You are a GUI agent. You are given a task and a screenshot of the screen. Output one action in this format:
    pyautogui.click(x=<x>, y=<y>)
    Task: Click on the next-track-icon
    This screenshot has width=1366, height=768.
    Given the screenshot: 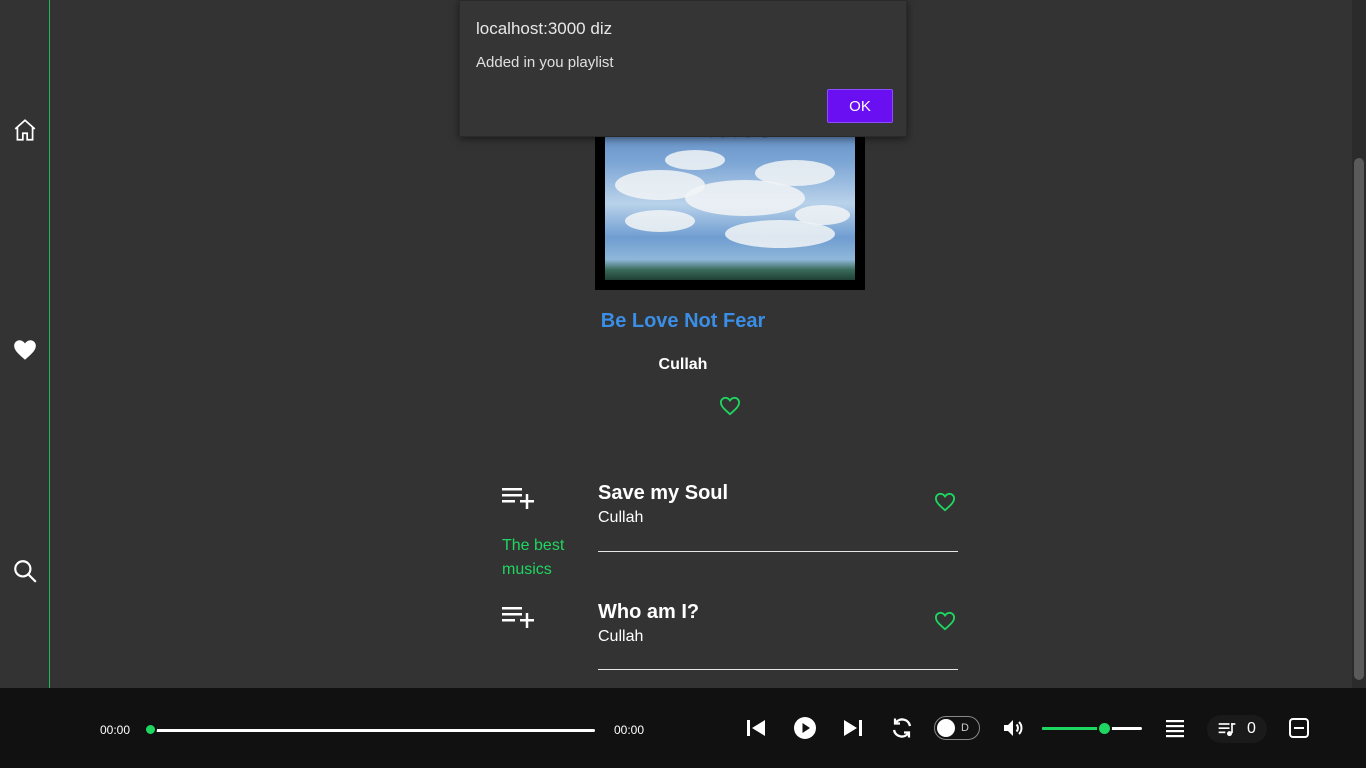 What is the action you would take?
    pyautogui.click(x=853, y=728)
    